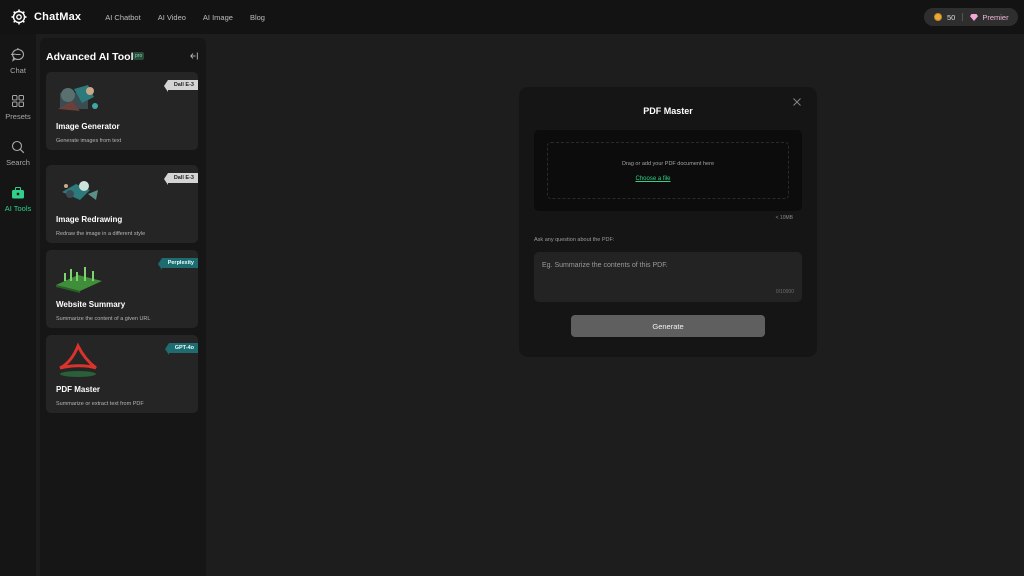 This screenshot has width=1024, height=576. Describe the element at coordinates (963, 17) in the screenshot. I see `pill-divider` at that location.